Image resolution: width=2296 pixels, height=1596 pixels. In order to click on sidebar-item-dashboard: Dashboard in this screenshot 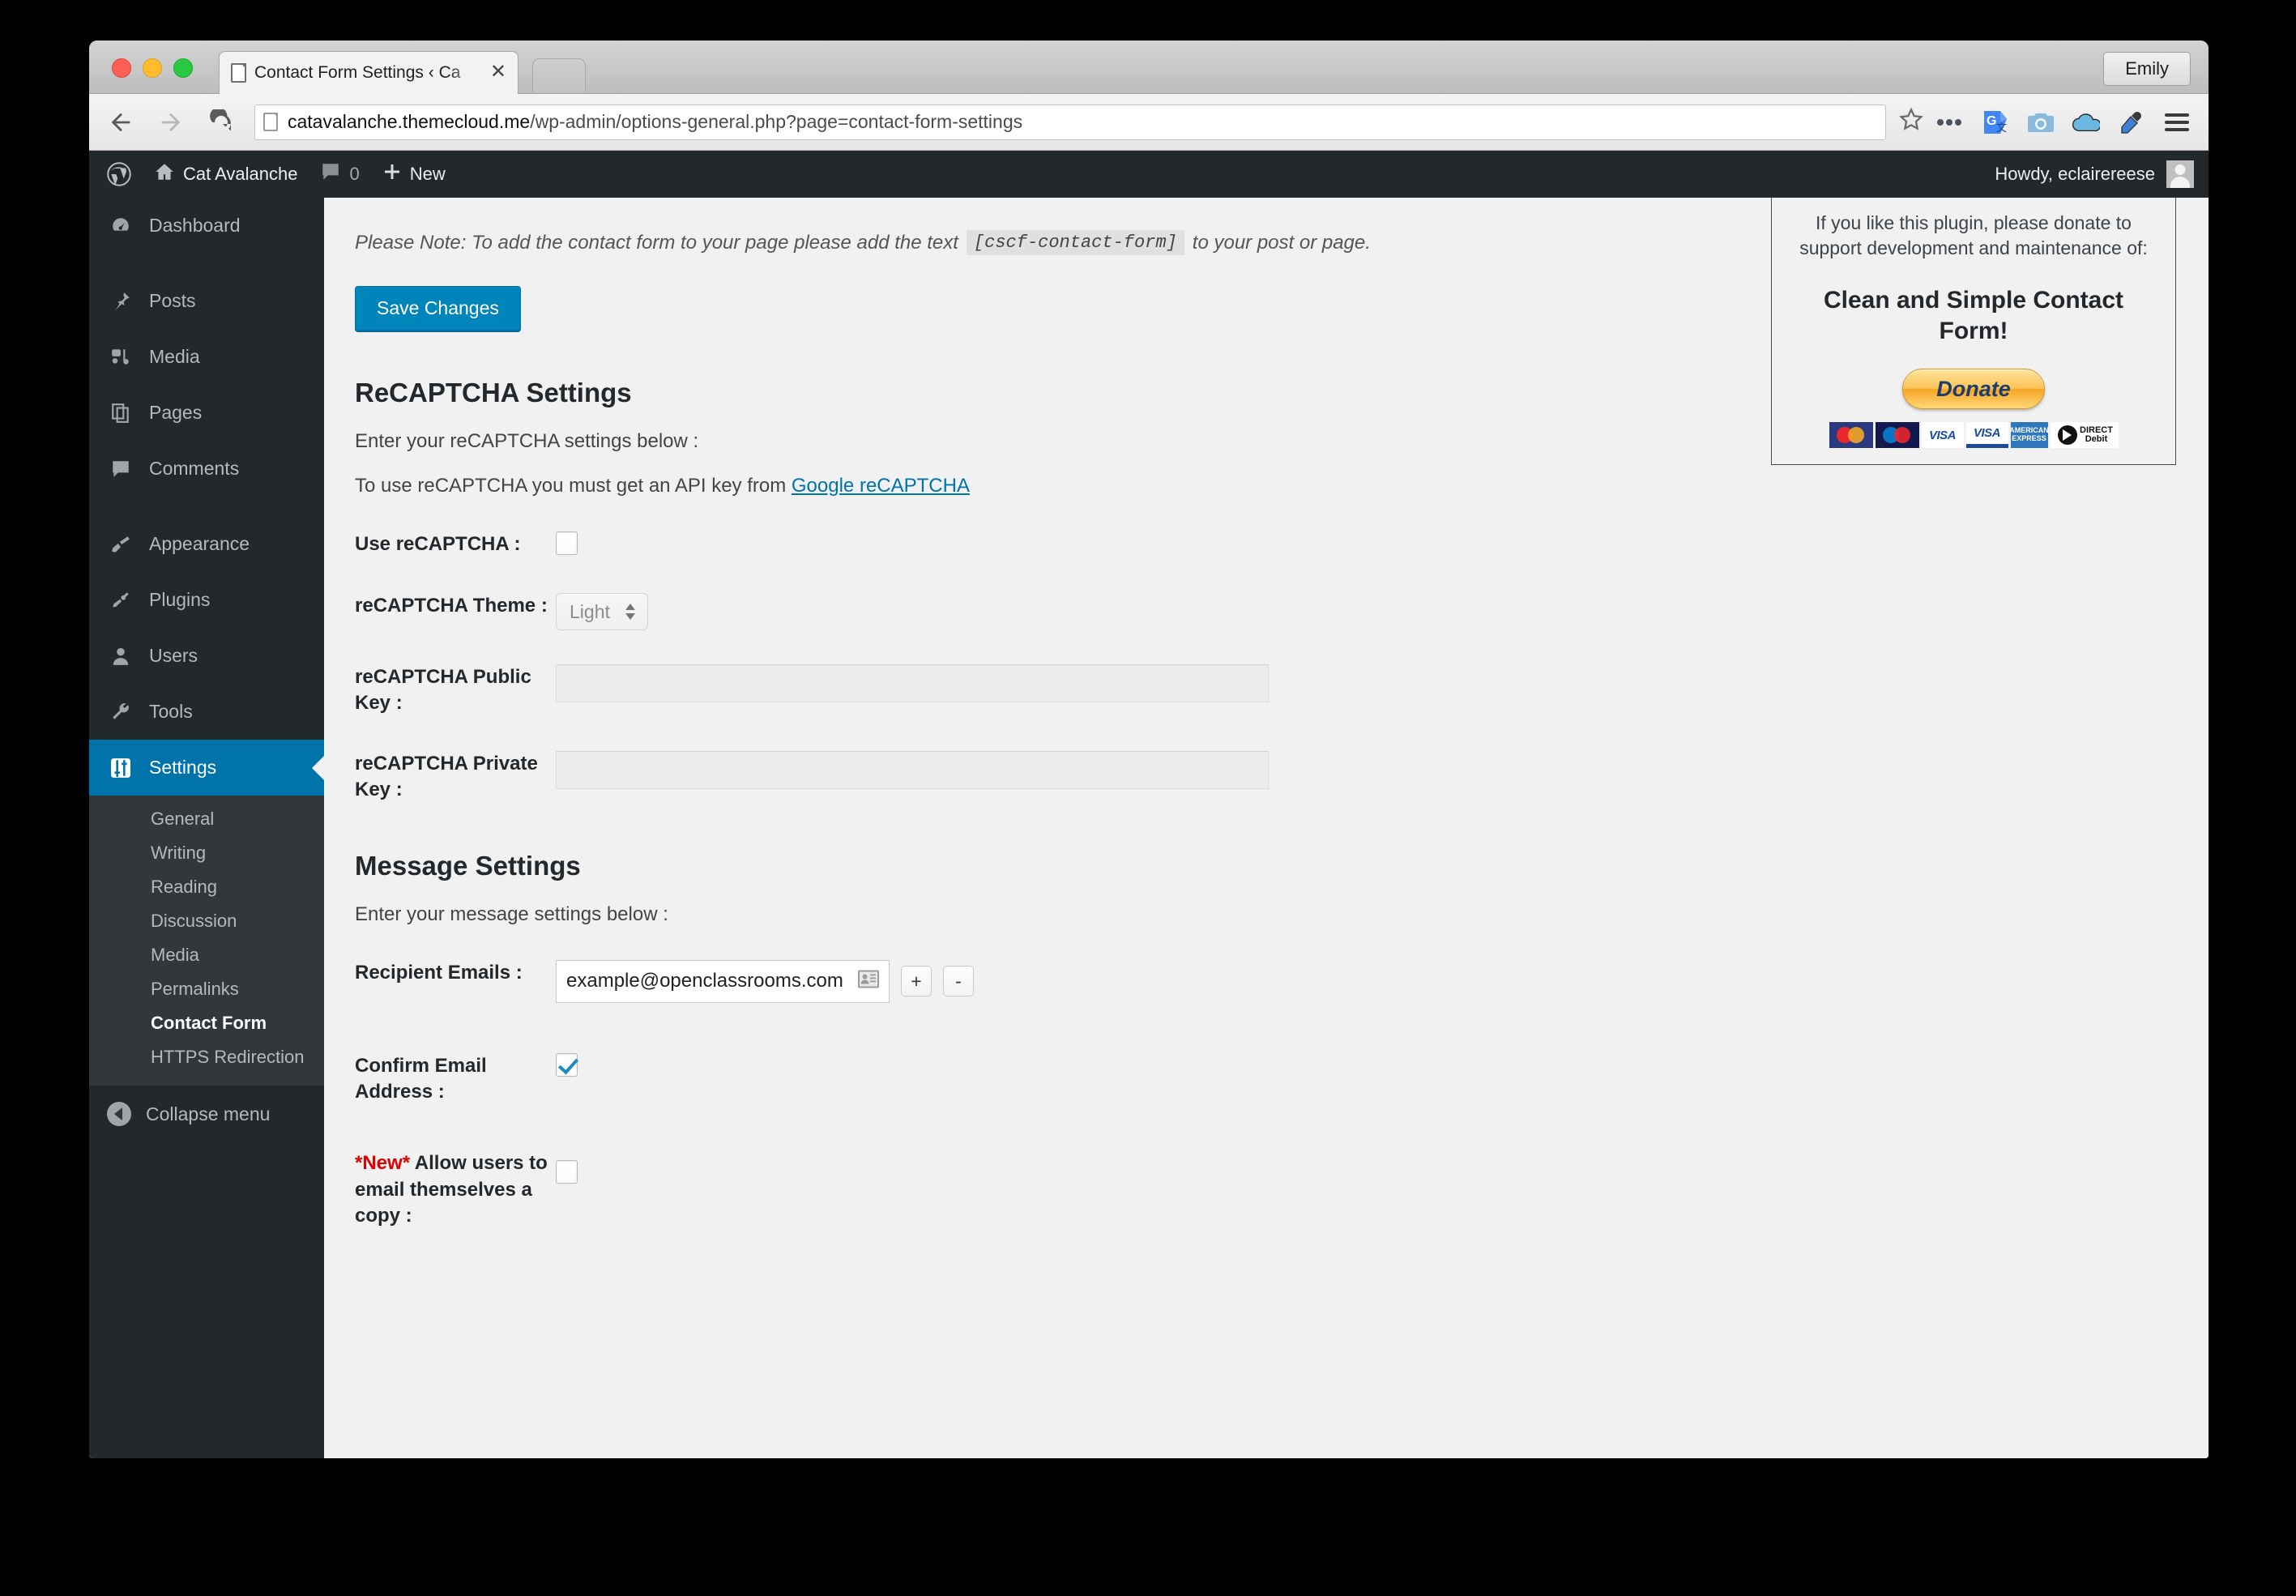, I will do `click(207, 226)`.